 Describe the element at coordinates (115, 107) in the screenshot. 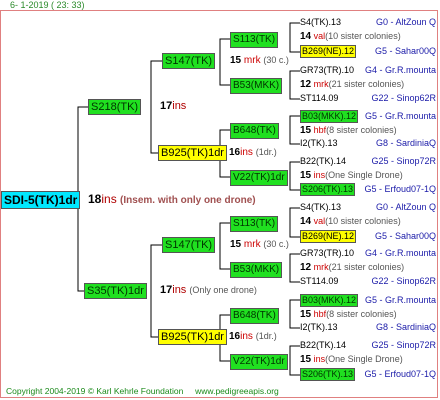

I see `father-sire: S218(TK)` at that location.